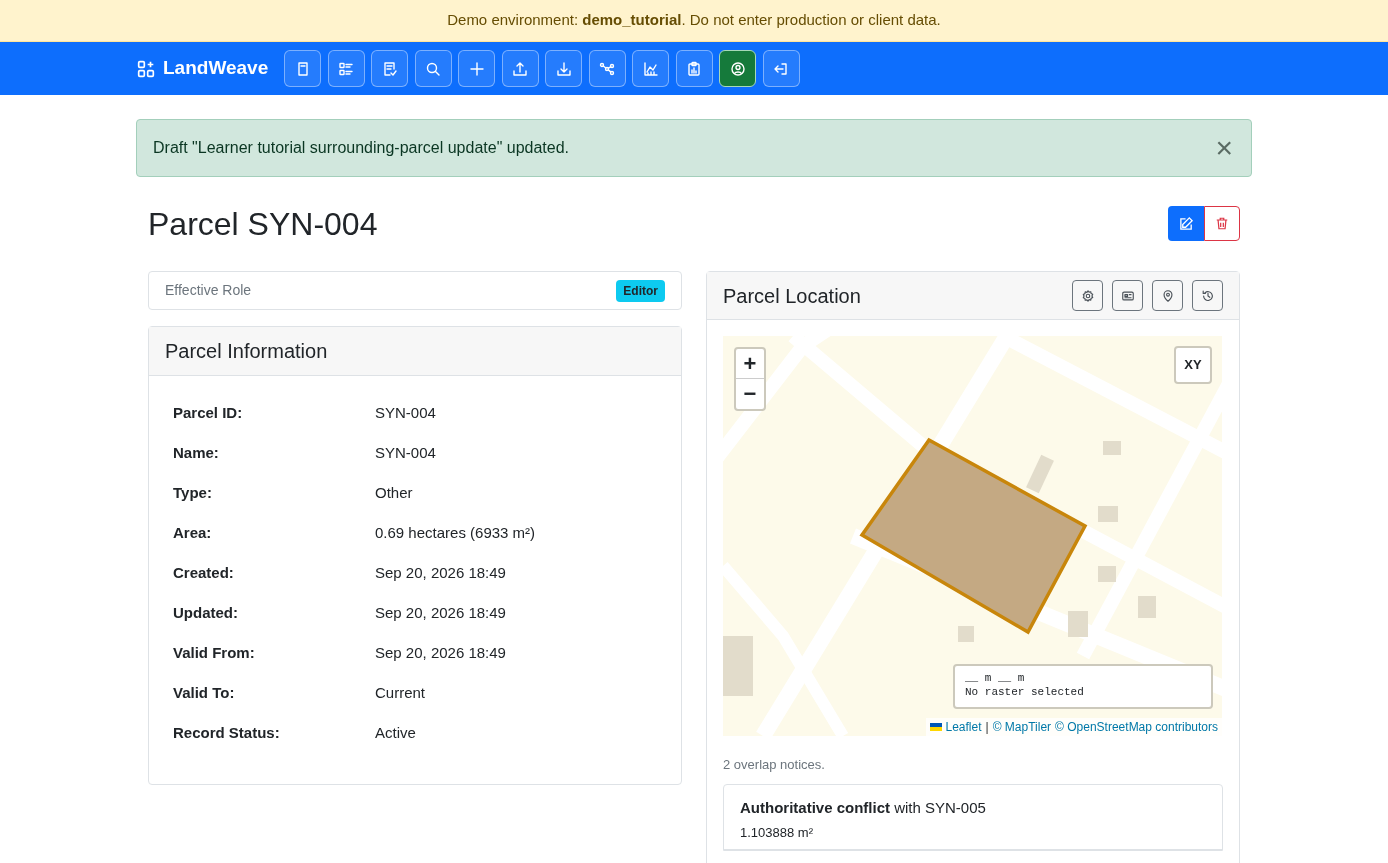 The width and height of the screenshot is (1388, 863). What do you see at coordinates (963, 727) in the screenshot?
I see `attribution-link: Leaflet` at bounding box center [963, 727].